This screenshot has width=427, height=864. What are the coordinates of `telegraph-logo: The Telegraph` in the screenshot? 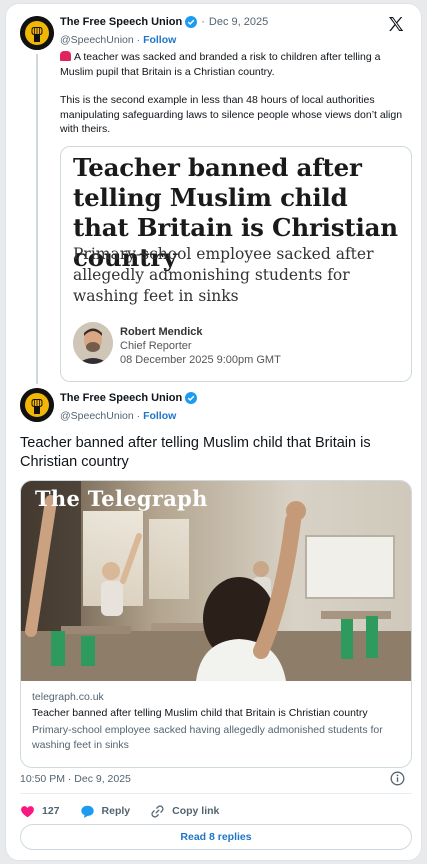 It's located at (121, 498).